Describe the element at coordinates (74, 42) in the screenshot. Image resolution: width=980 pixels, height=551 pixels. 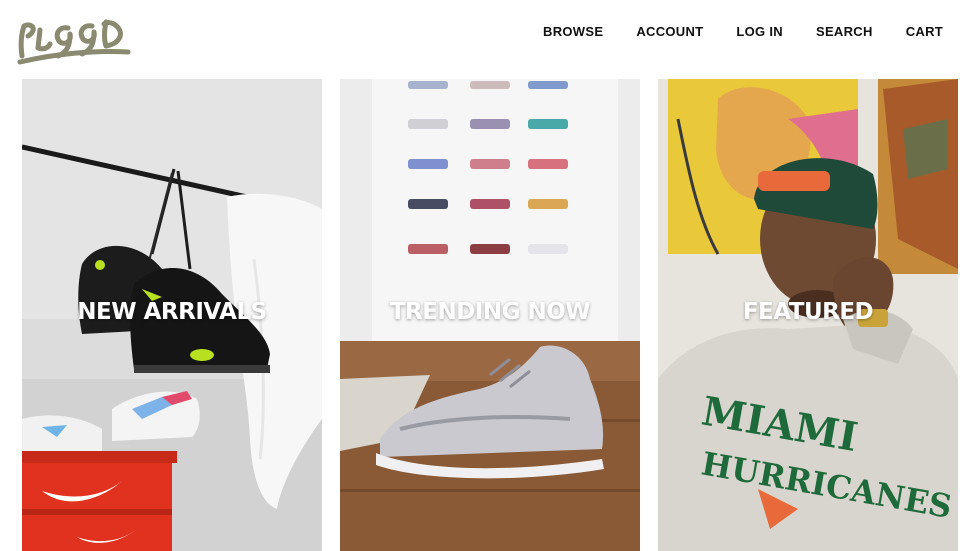
I see `logo-mark-icon` at that location.